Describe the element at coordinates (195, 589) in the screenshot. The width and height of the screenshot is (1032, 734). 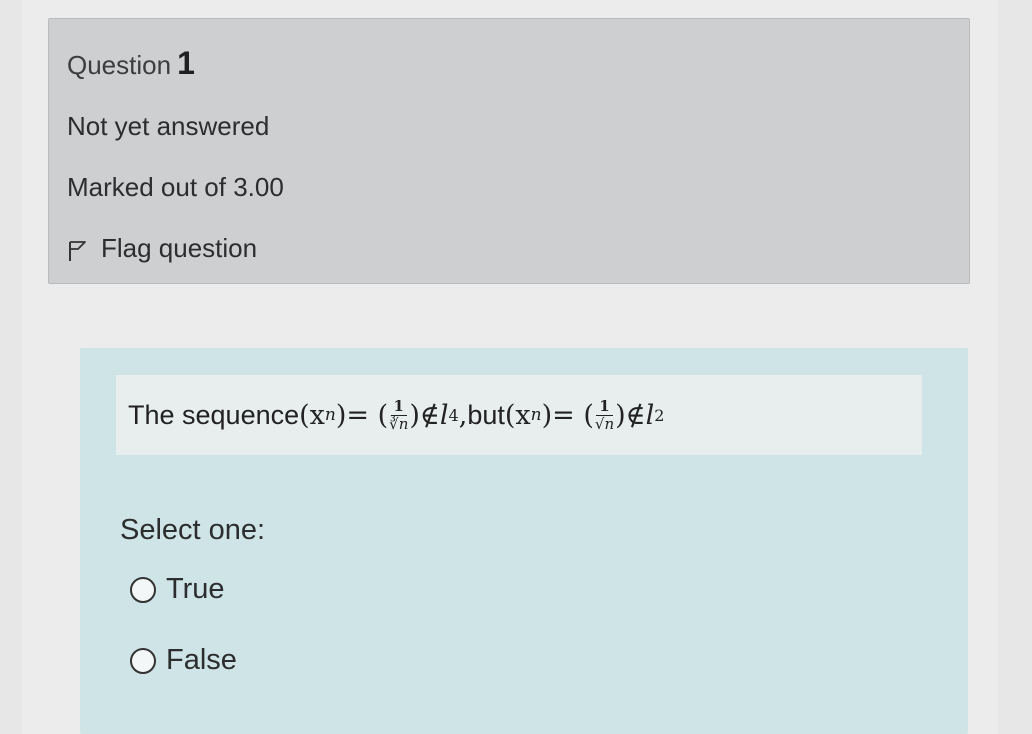
I see `option-true-label: True` at that location.